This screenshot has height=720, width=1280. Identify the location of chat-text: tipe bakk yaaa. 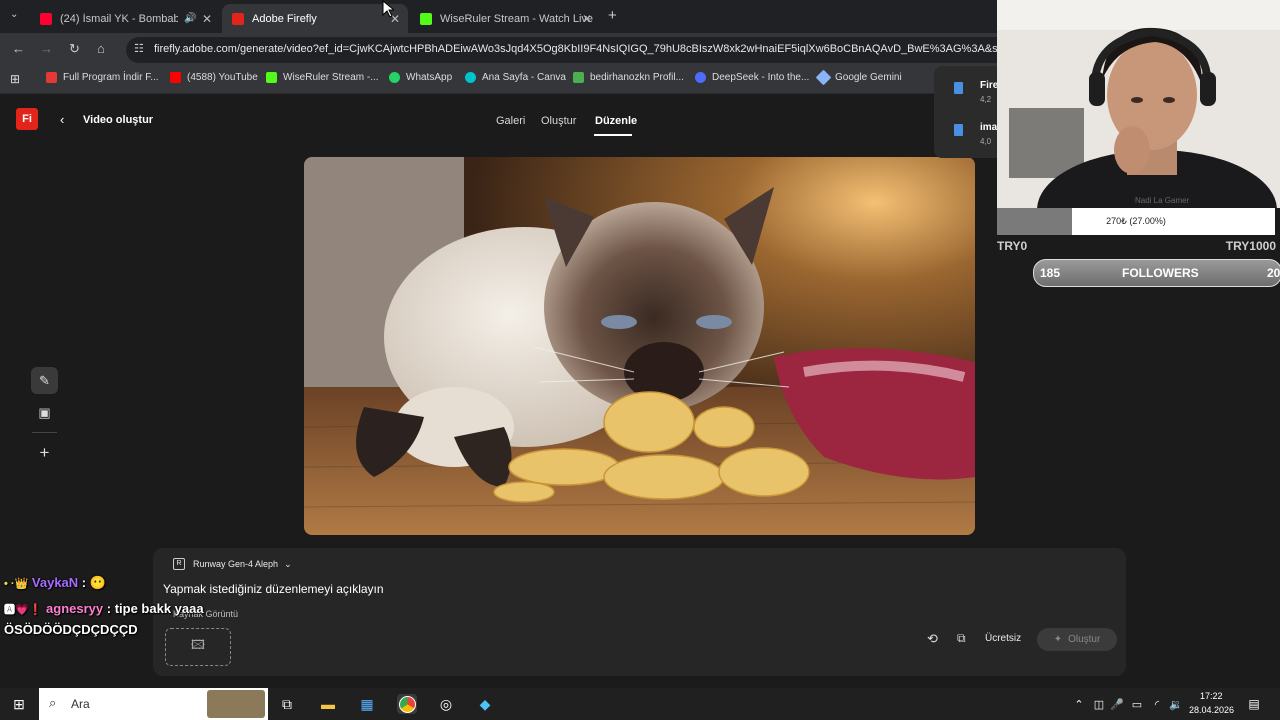
(159, 608).